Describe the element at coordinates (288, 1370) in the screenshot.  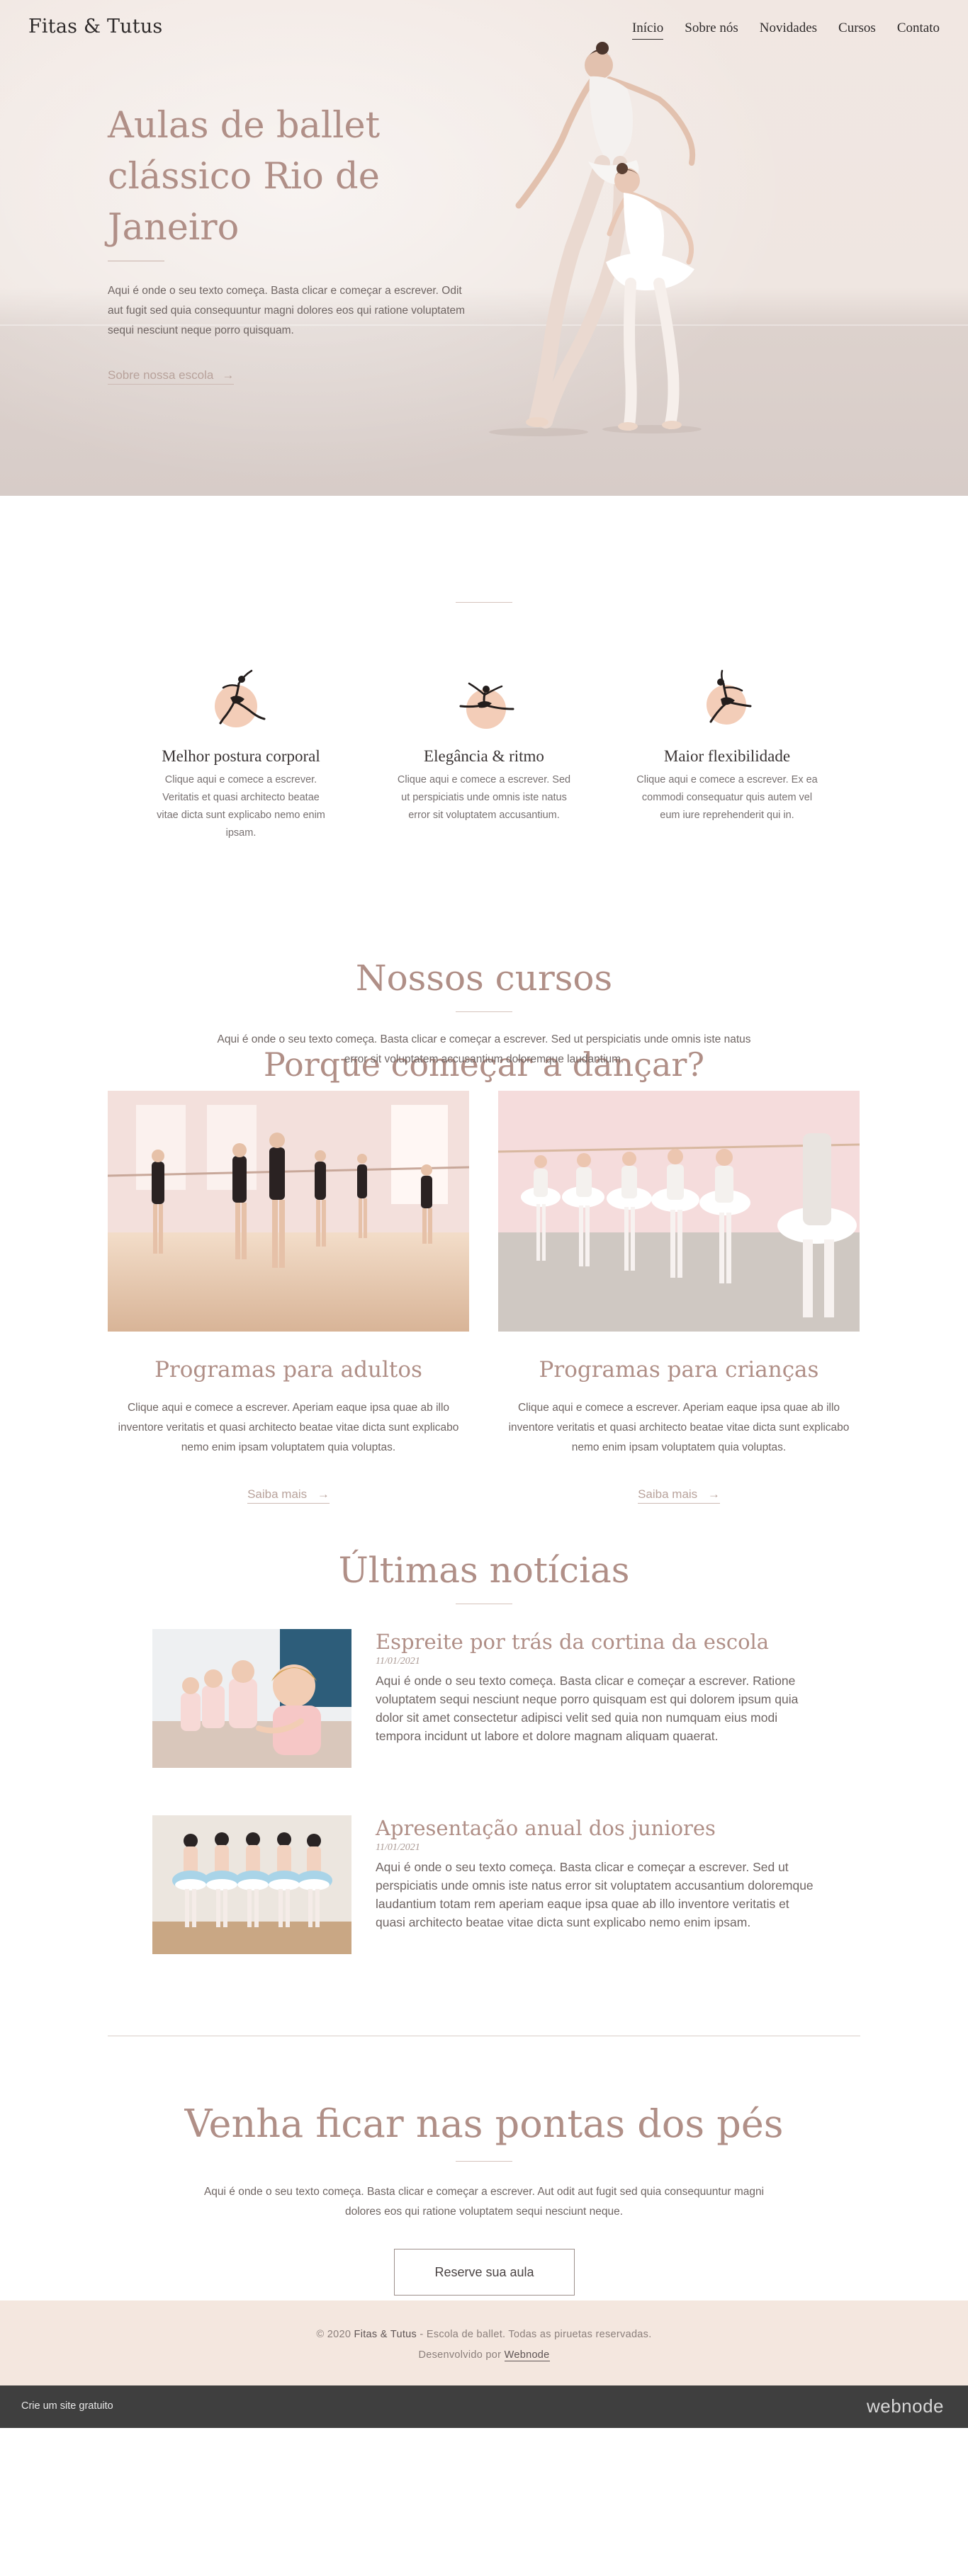
I see `course-title: Programas para adultos` at that location.